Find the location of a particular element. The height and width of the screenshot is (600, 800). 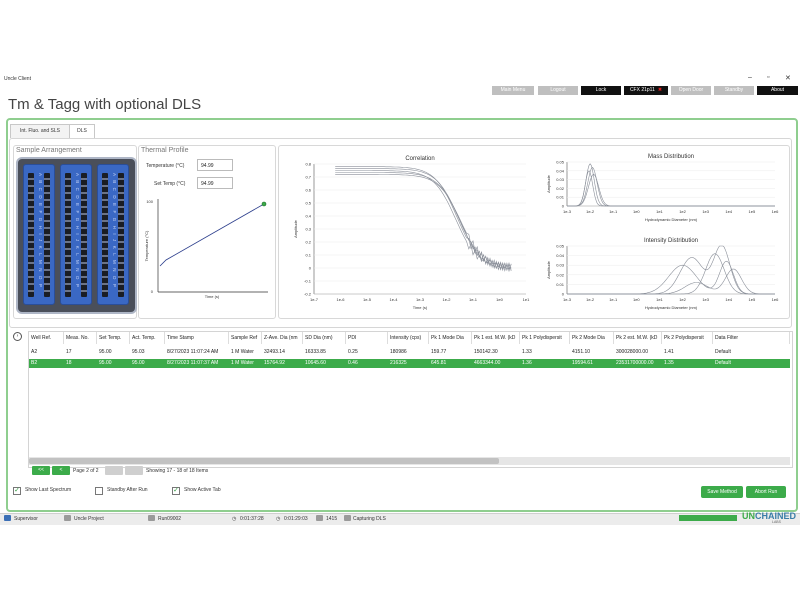

standby-after-run-label: Standby After Run is located at coordinates (127, 490).